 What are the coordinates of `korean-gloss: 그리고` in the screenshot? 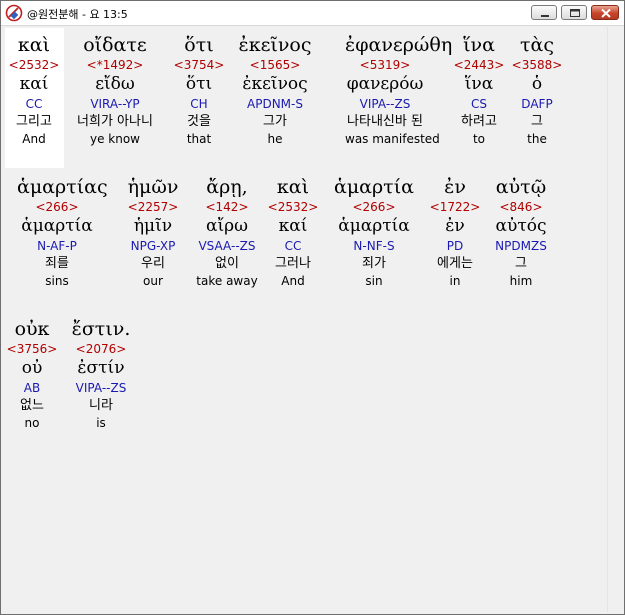 It's located at (34, 121).